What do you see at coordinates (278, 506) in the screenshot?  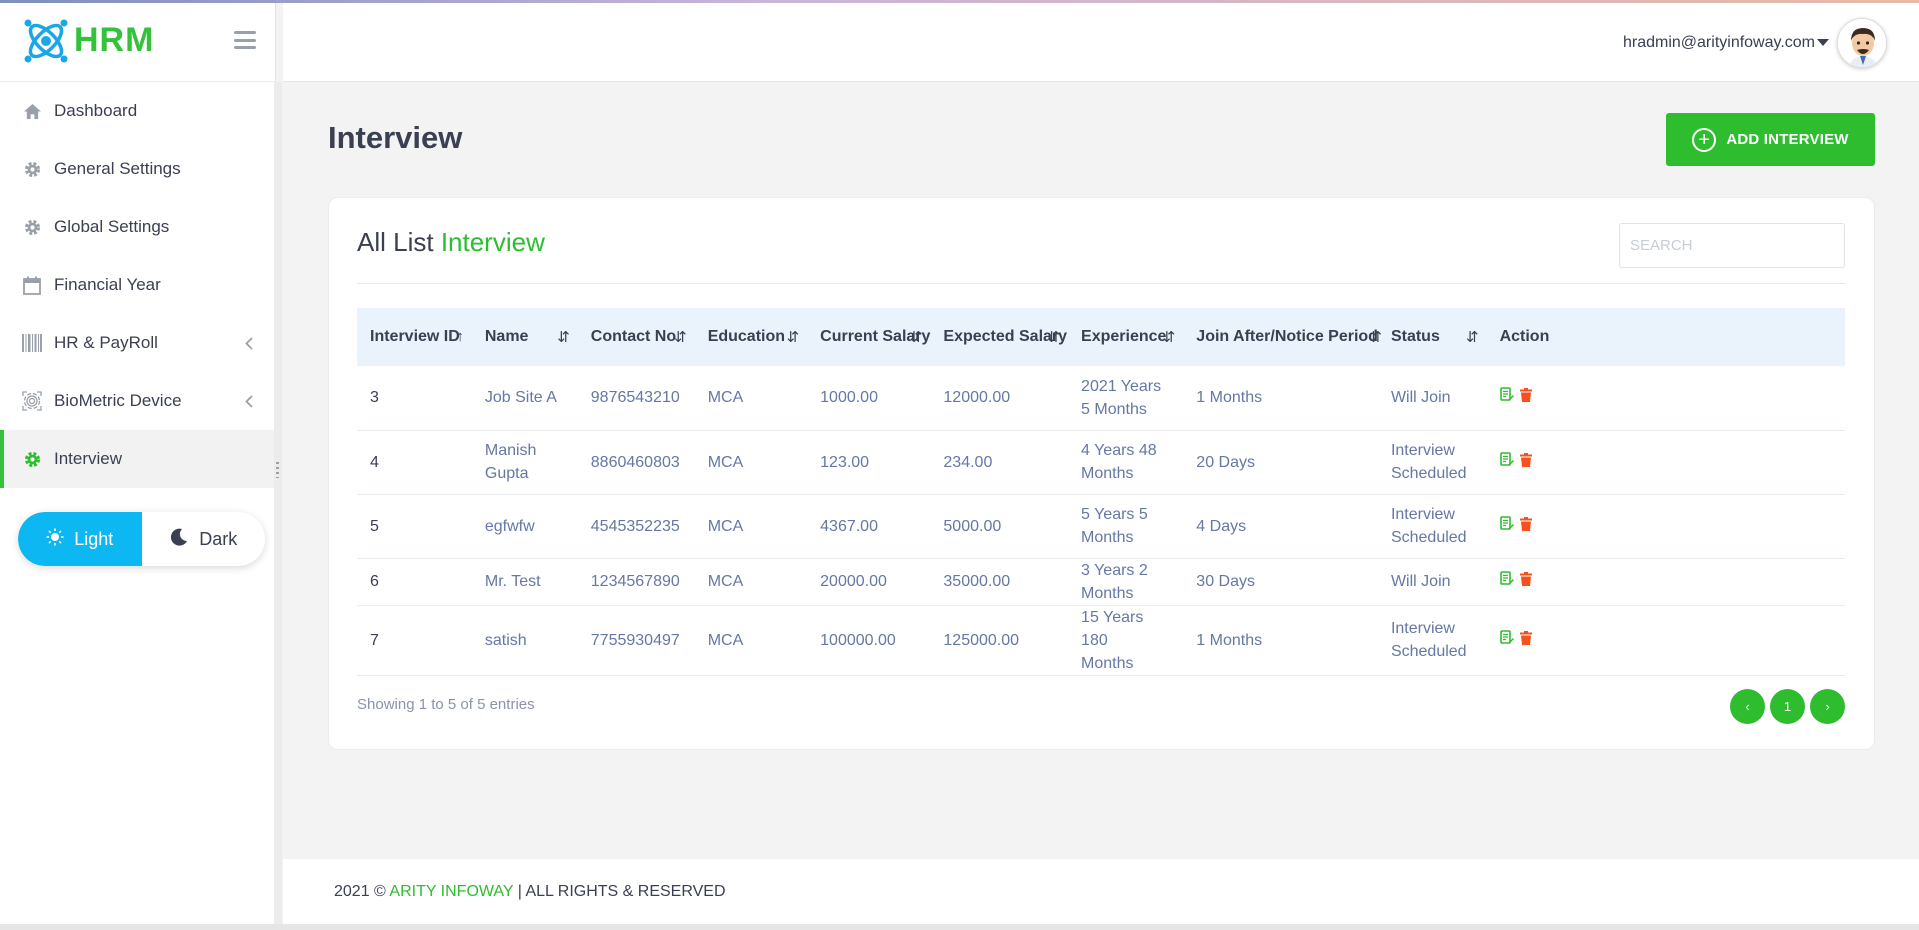 I see `sidebar-resize-handle` at bounding box center [278, 506].